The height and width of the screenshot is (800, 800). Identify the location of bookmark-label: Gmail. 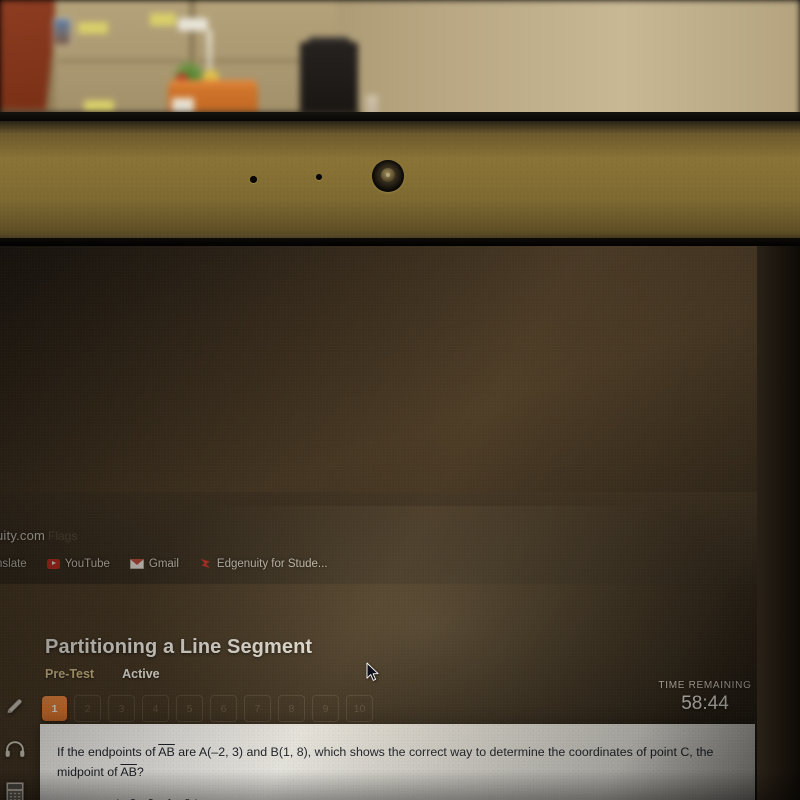
(163, 564).